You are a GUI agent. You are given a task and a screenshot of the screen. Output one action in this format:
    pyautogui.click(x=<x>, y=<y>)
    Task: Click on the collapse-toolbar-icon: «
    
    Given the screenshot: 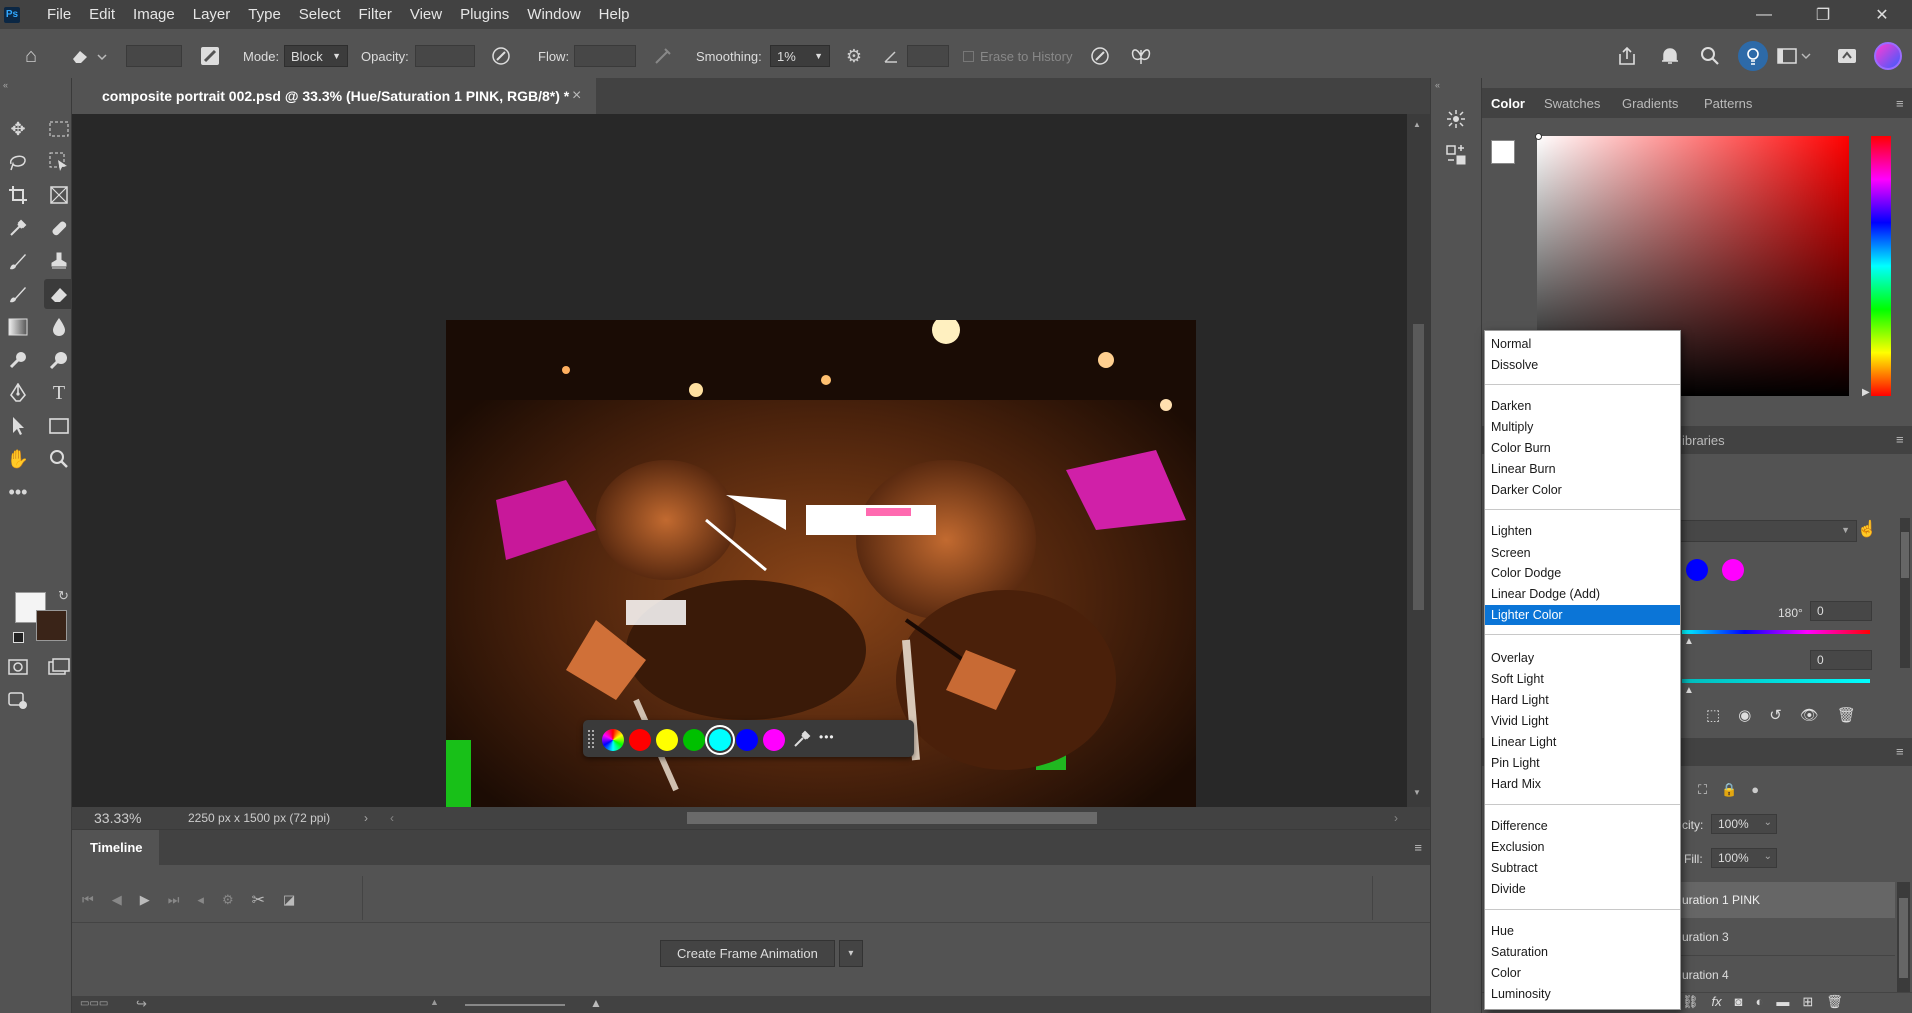 What is the action you would take?
    pyautogui.click(x=5, y=85)
    